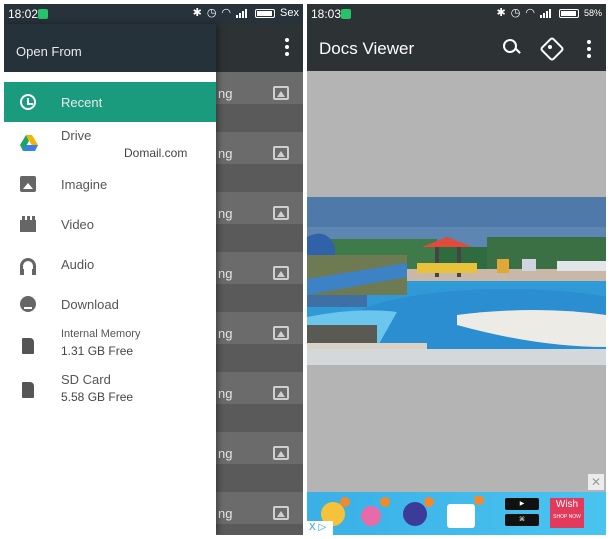 This screenshot has height=539, width=610. I want to click on drive-account-email: Domail.com, so click(156, 153).